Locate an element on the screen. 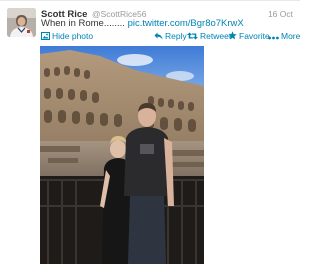  more-button: More is located at coordinates (284, 36).